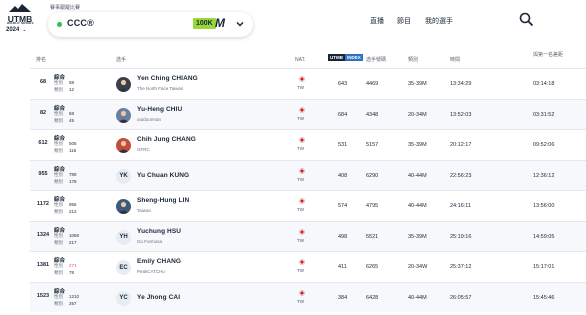 Image resolution: width=586 pixels, height=315 pixels. Describe the element at coordinates (43, 143) in the screenshot. I see `rank: 612` at that location.